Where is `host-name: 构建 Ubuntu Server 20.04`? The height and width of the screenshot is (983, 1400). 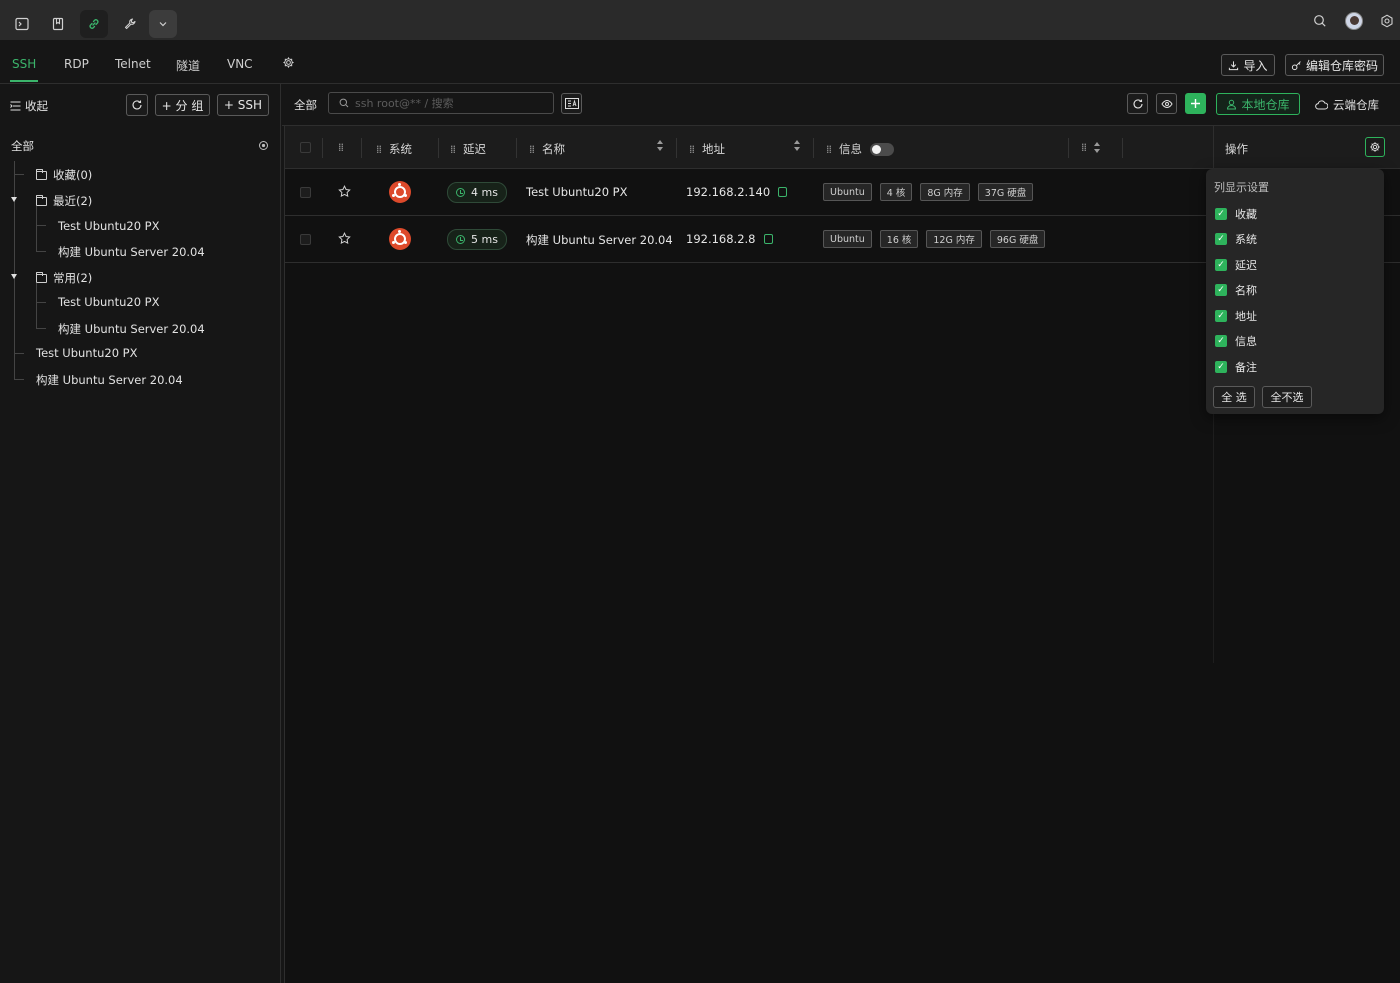 host-name: 构建 Ubuntu Server 20.04 is located at coordinates (599, 240).